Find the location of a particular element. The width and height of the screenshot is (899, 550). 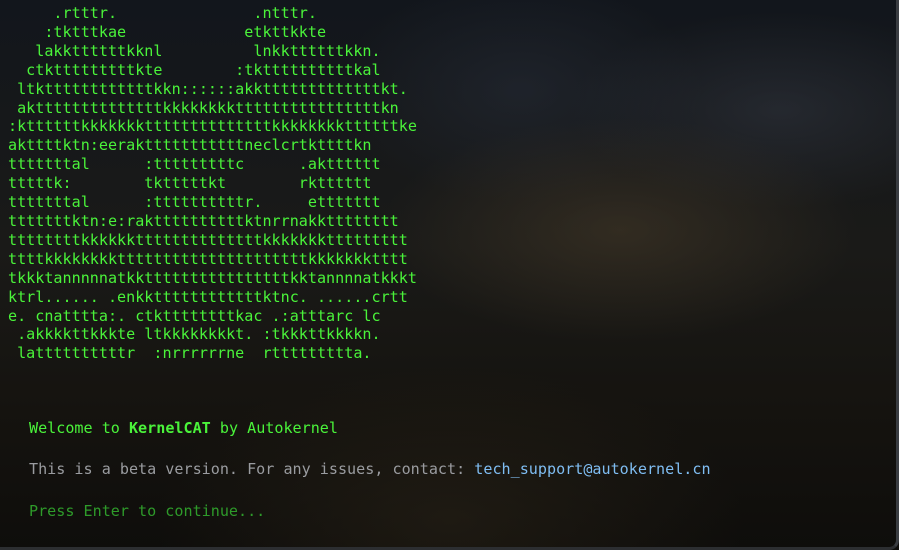

ascii-art-line: lattttttttttr :nrrrrrrne rttttttttta. is located at coordinates (190, 353).